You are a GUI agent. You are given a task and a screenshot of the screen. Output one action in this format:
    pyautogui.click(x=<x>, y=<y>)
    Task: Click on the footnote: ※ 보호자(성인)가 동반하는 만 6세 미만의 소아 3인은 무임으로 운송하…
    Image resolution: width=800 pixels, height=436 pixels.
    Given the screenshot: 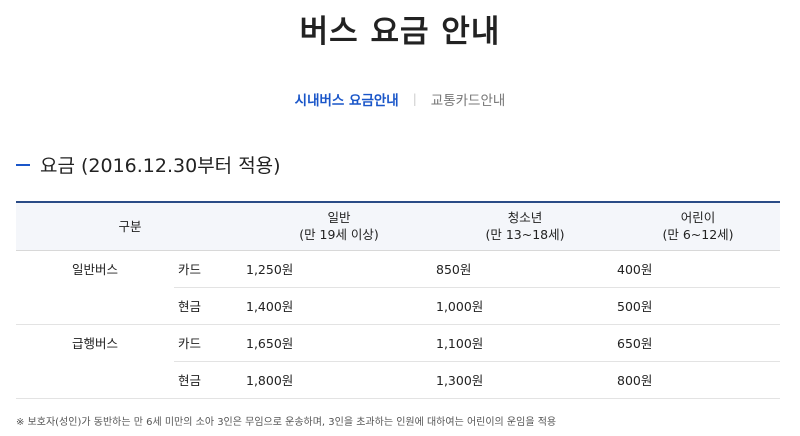 What is the action you would take?
    pyautogui.click(x=286, y=422)
    